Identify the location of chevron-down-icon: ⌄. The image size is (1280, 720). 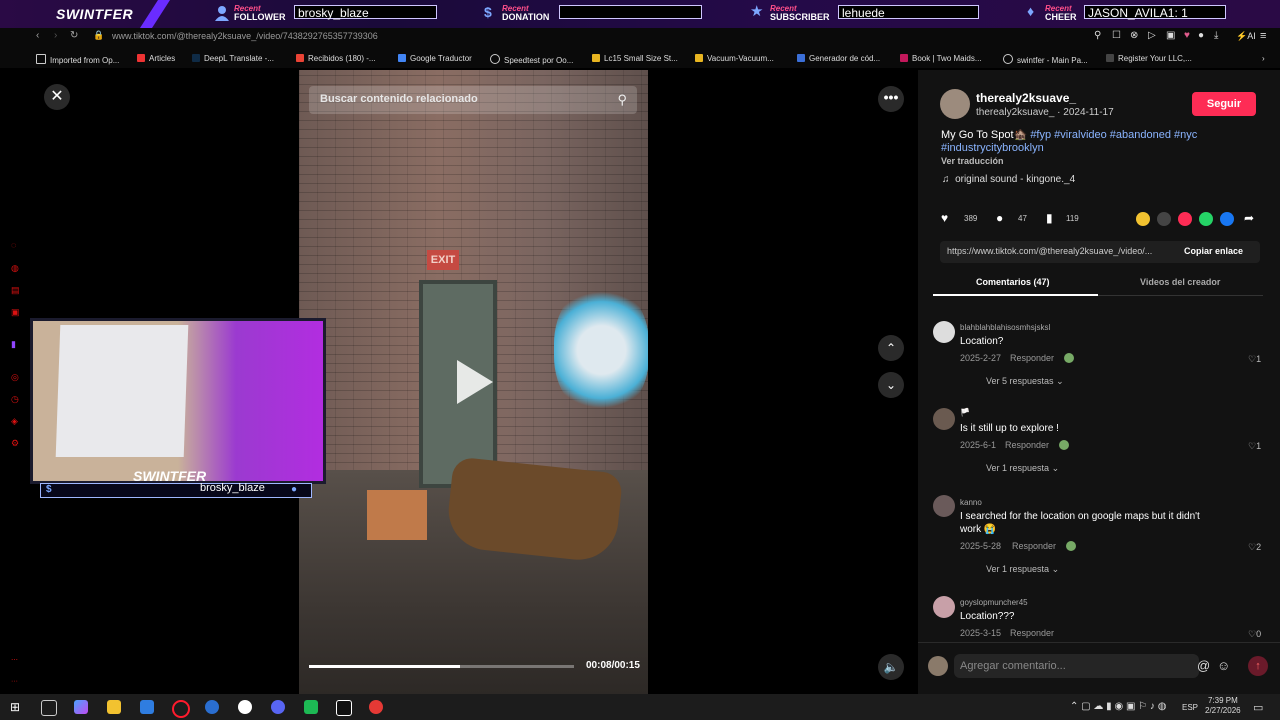
(891, 385).